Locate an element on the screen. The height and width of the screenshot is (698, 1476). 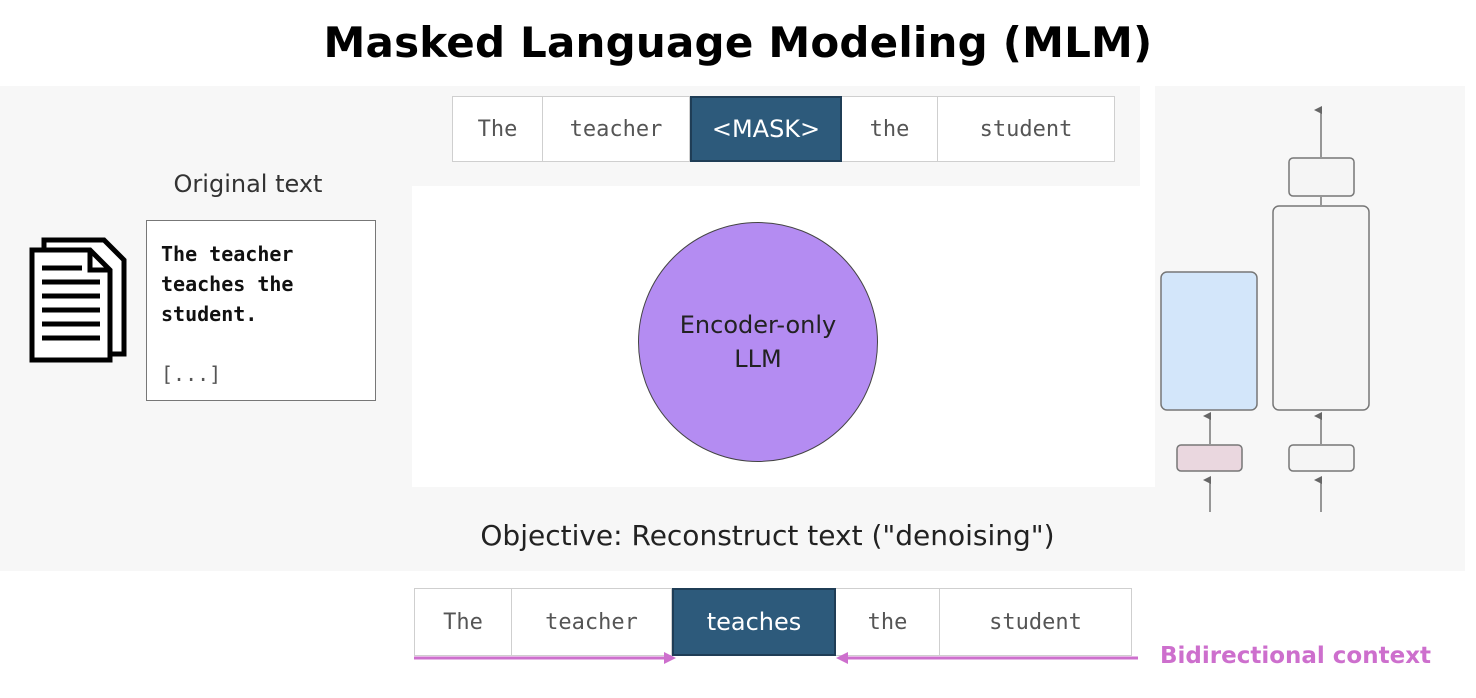
right-context-arrow is located at coordinates (987, 658).